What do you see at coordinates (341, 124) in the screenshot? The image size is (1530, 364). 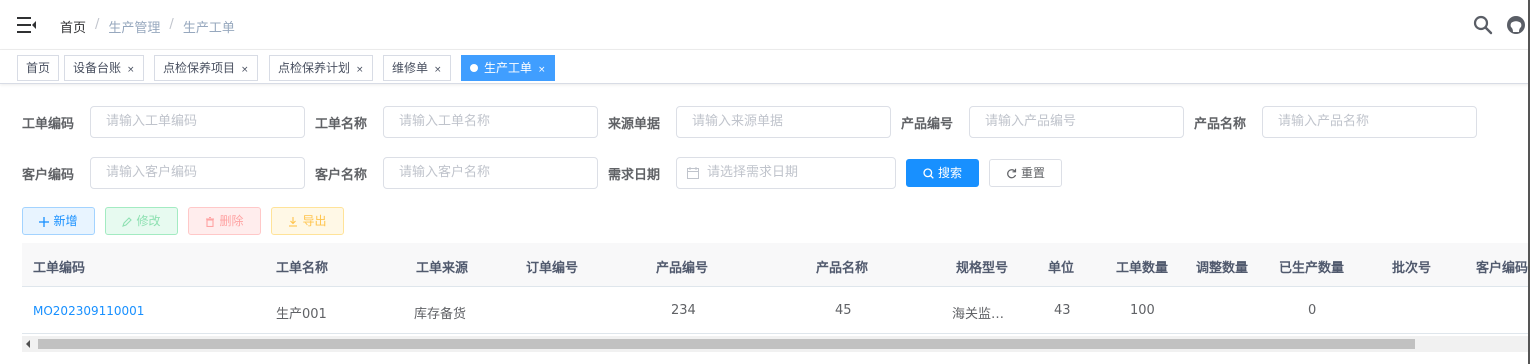 I see `order-name-label: 工单名称` at bounding box center [341, 124].